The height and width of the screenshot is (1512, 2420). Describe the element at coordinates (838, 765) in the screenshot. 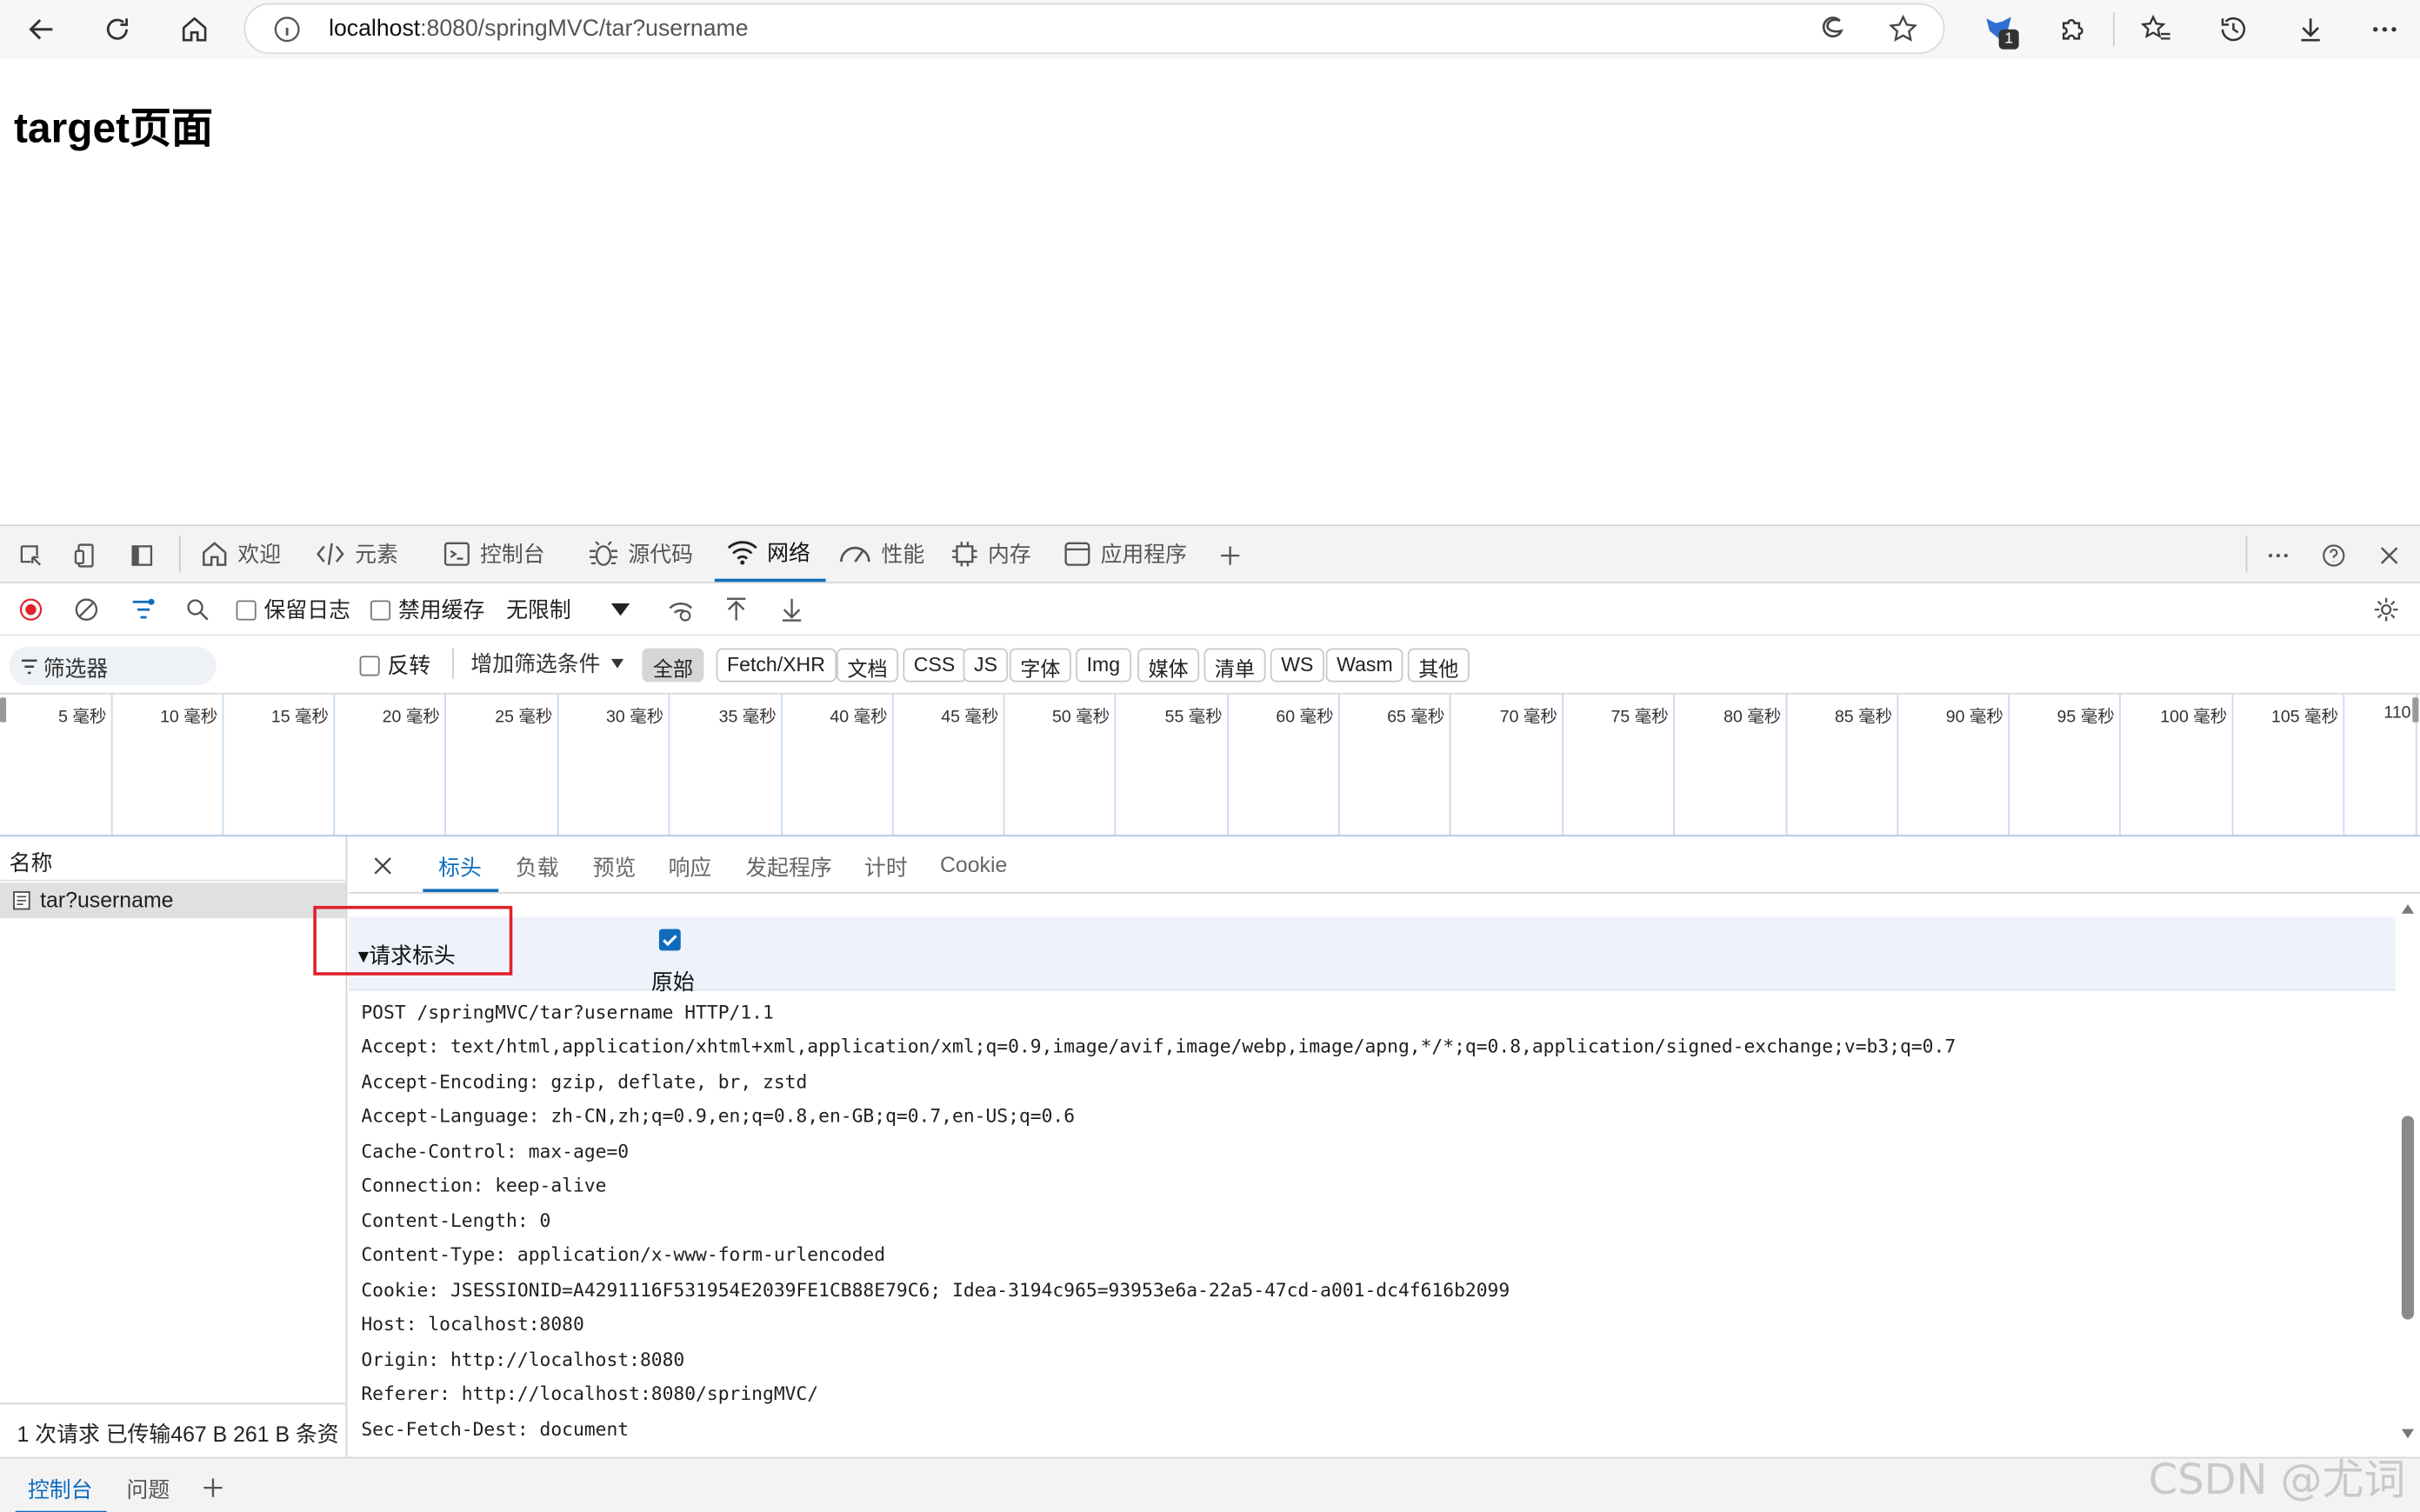

I see `timeline-tick: 40 毫秒` at that location.